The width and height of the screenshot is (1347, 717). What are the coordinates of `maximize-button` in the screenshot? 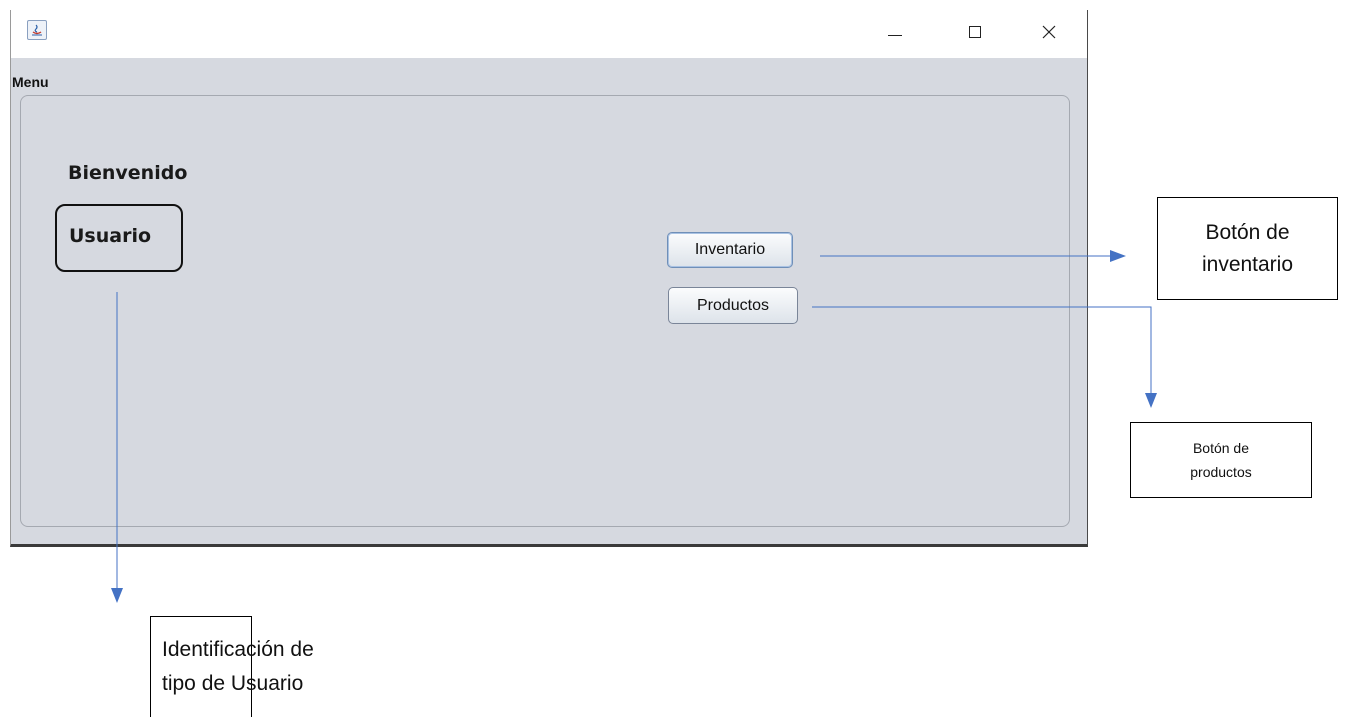 It's located at (975, 32).